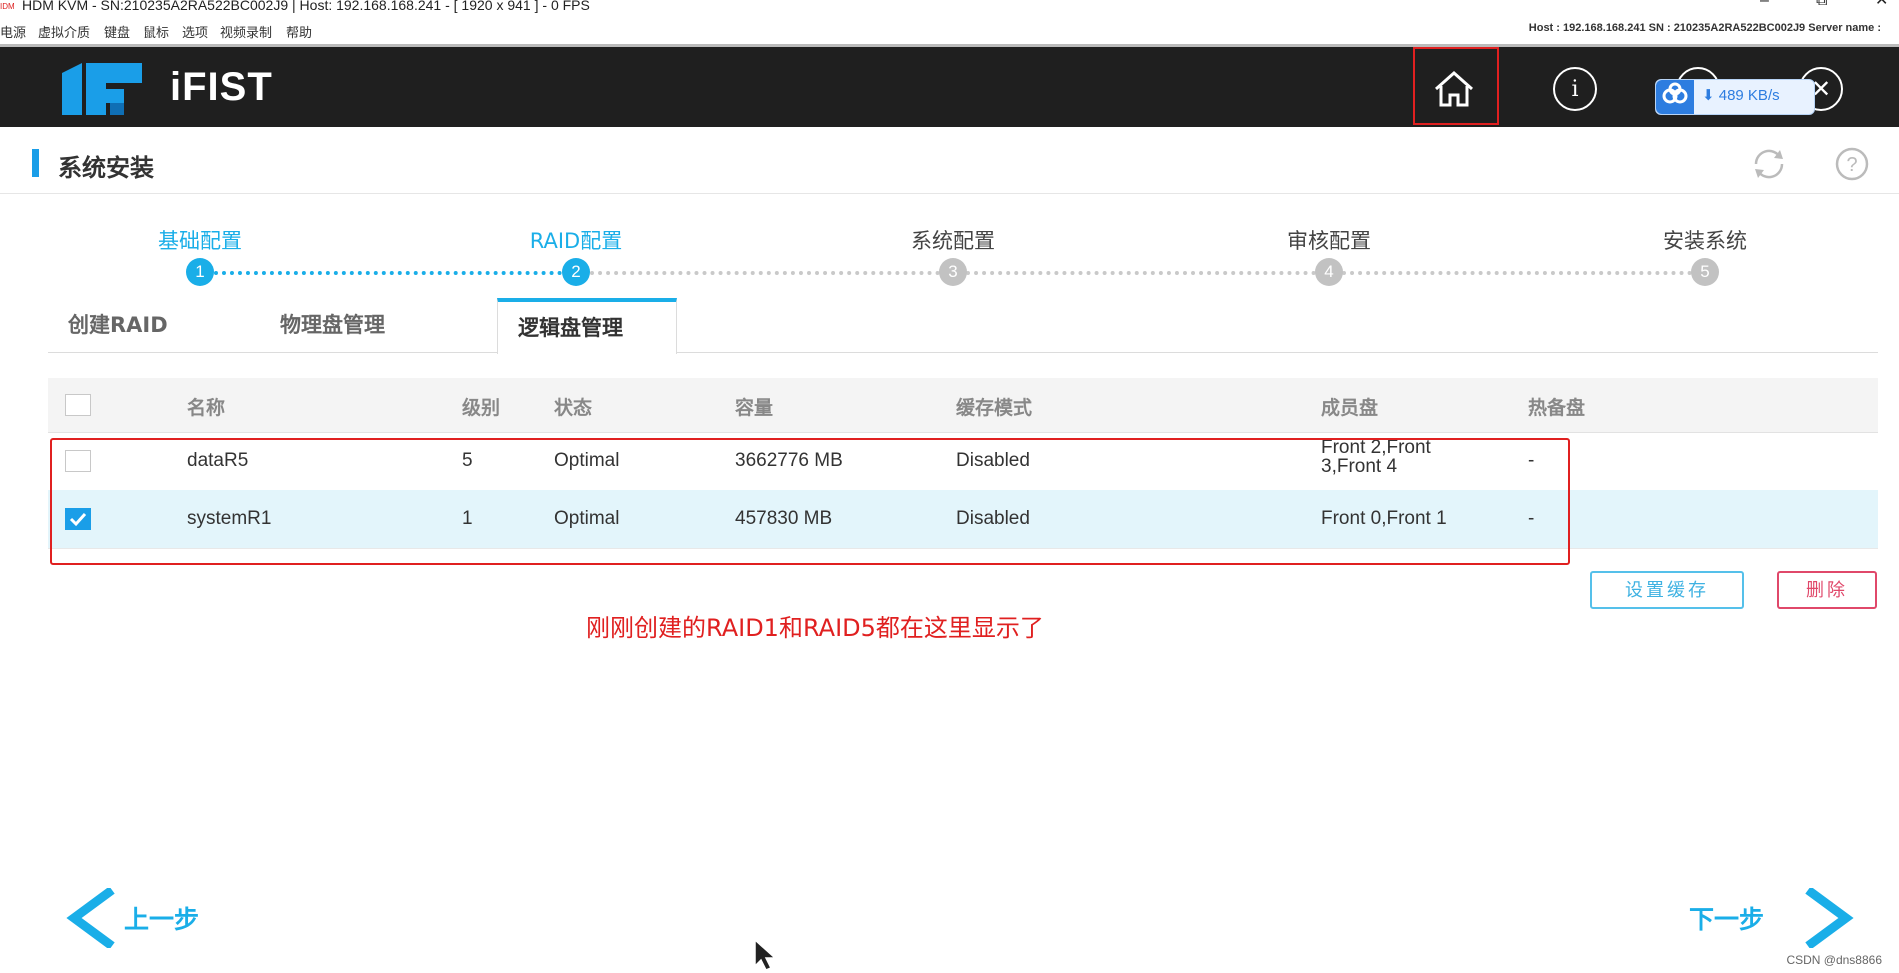 The image size is (1899, 973). What do you see at coordinates (1776, 918) in the screenshot?
I see `next-step-button: 下一步` at bounding box center [1776, 918].